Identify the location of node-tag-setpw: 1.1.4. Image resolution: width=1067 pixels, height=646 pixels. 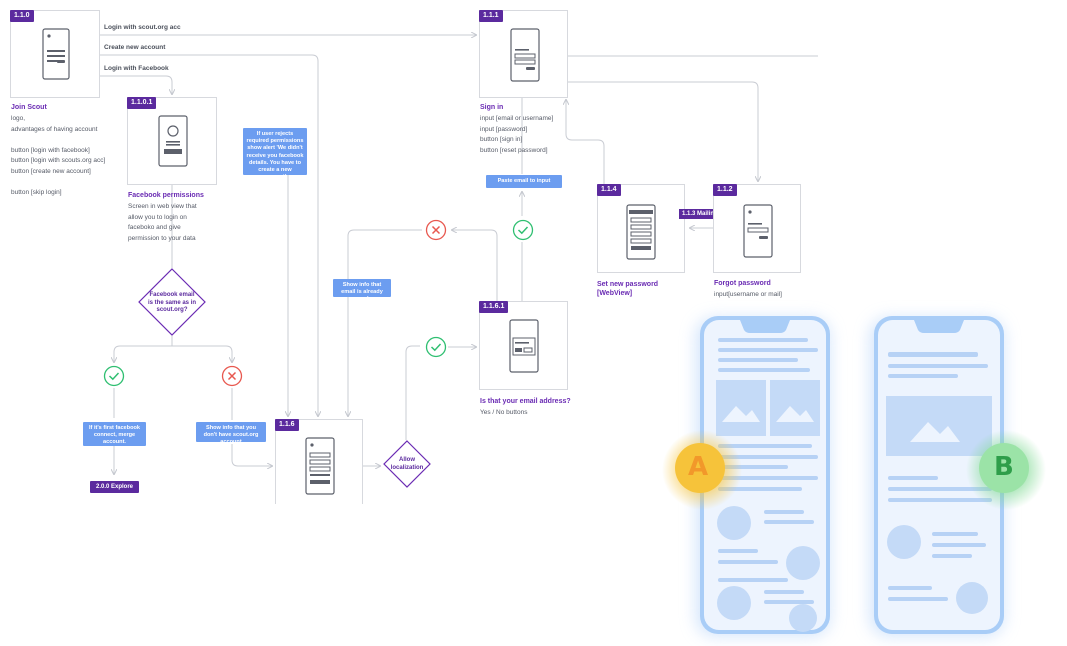
(609, 190).